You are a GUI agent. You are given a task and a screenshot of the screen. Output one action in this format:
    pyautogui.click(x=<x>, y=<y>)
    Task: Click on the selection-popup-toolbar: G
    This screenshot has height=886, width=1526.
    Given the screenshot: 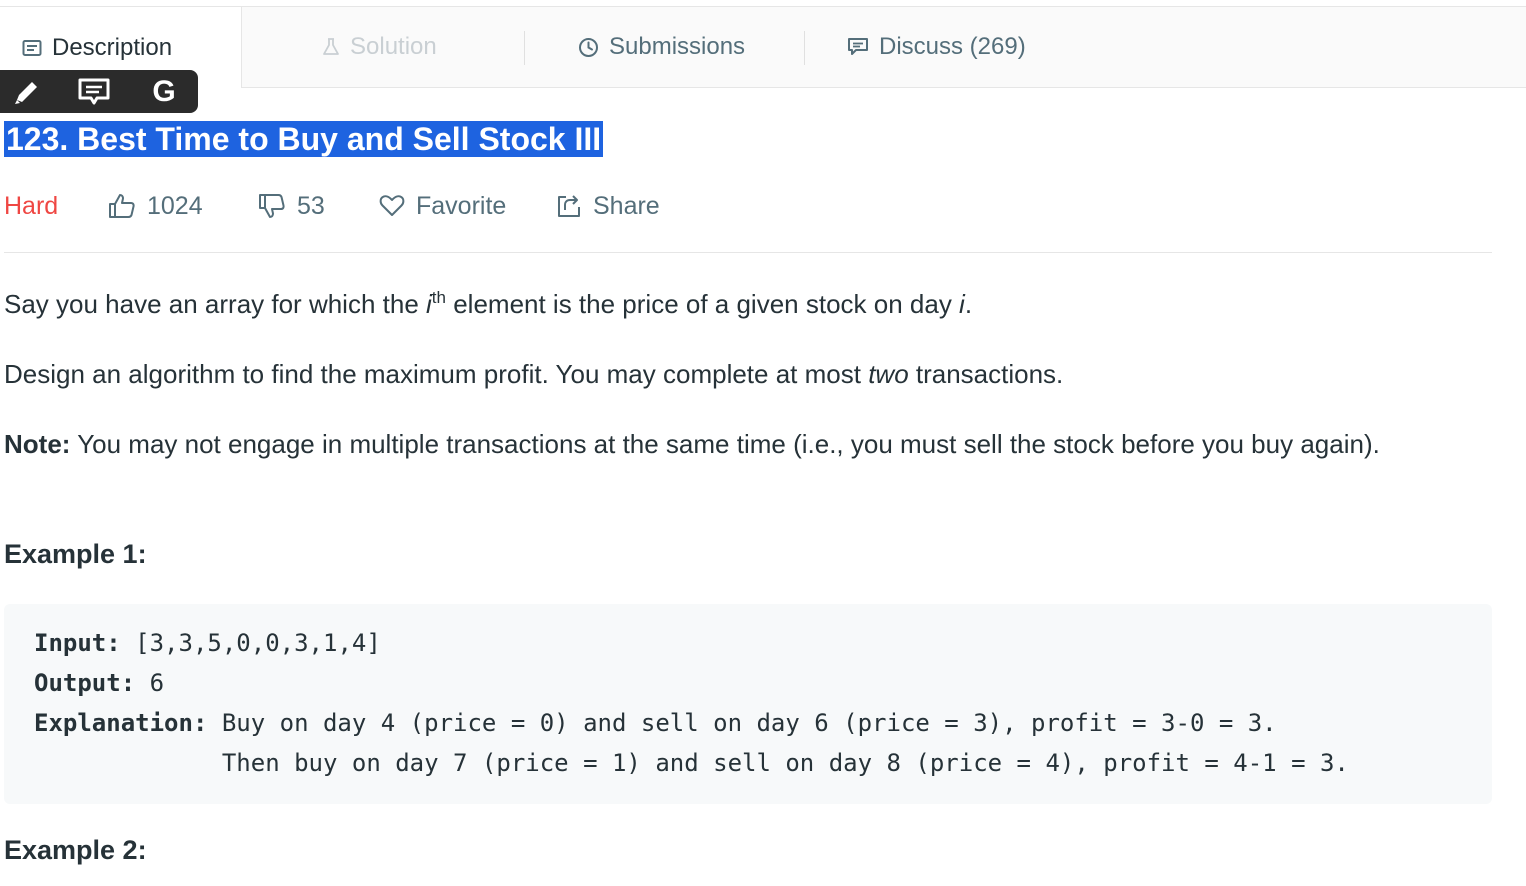 What is the action you would take?
    pyautogui.click(x=99, y=91)
    